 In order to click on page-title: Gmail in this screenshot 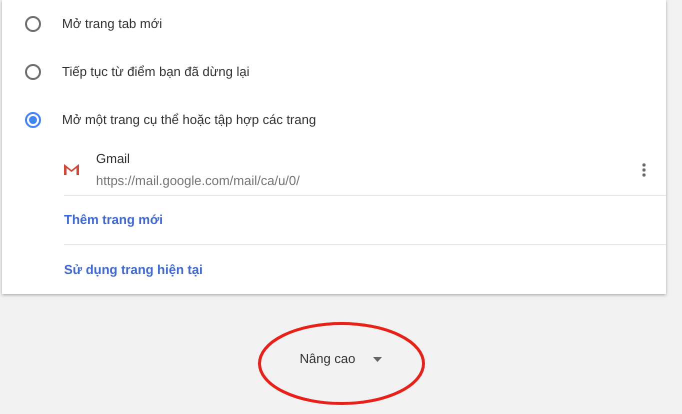, I will do `click(113, 159)`.